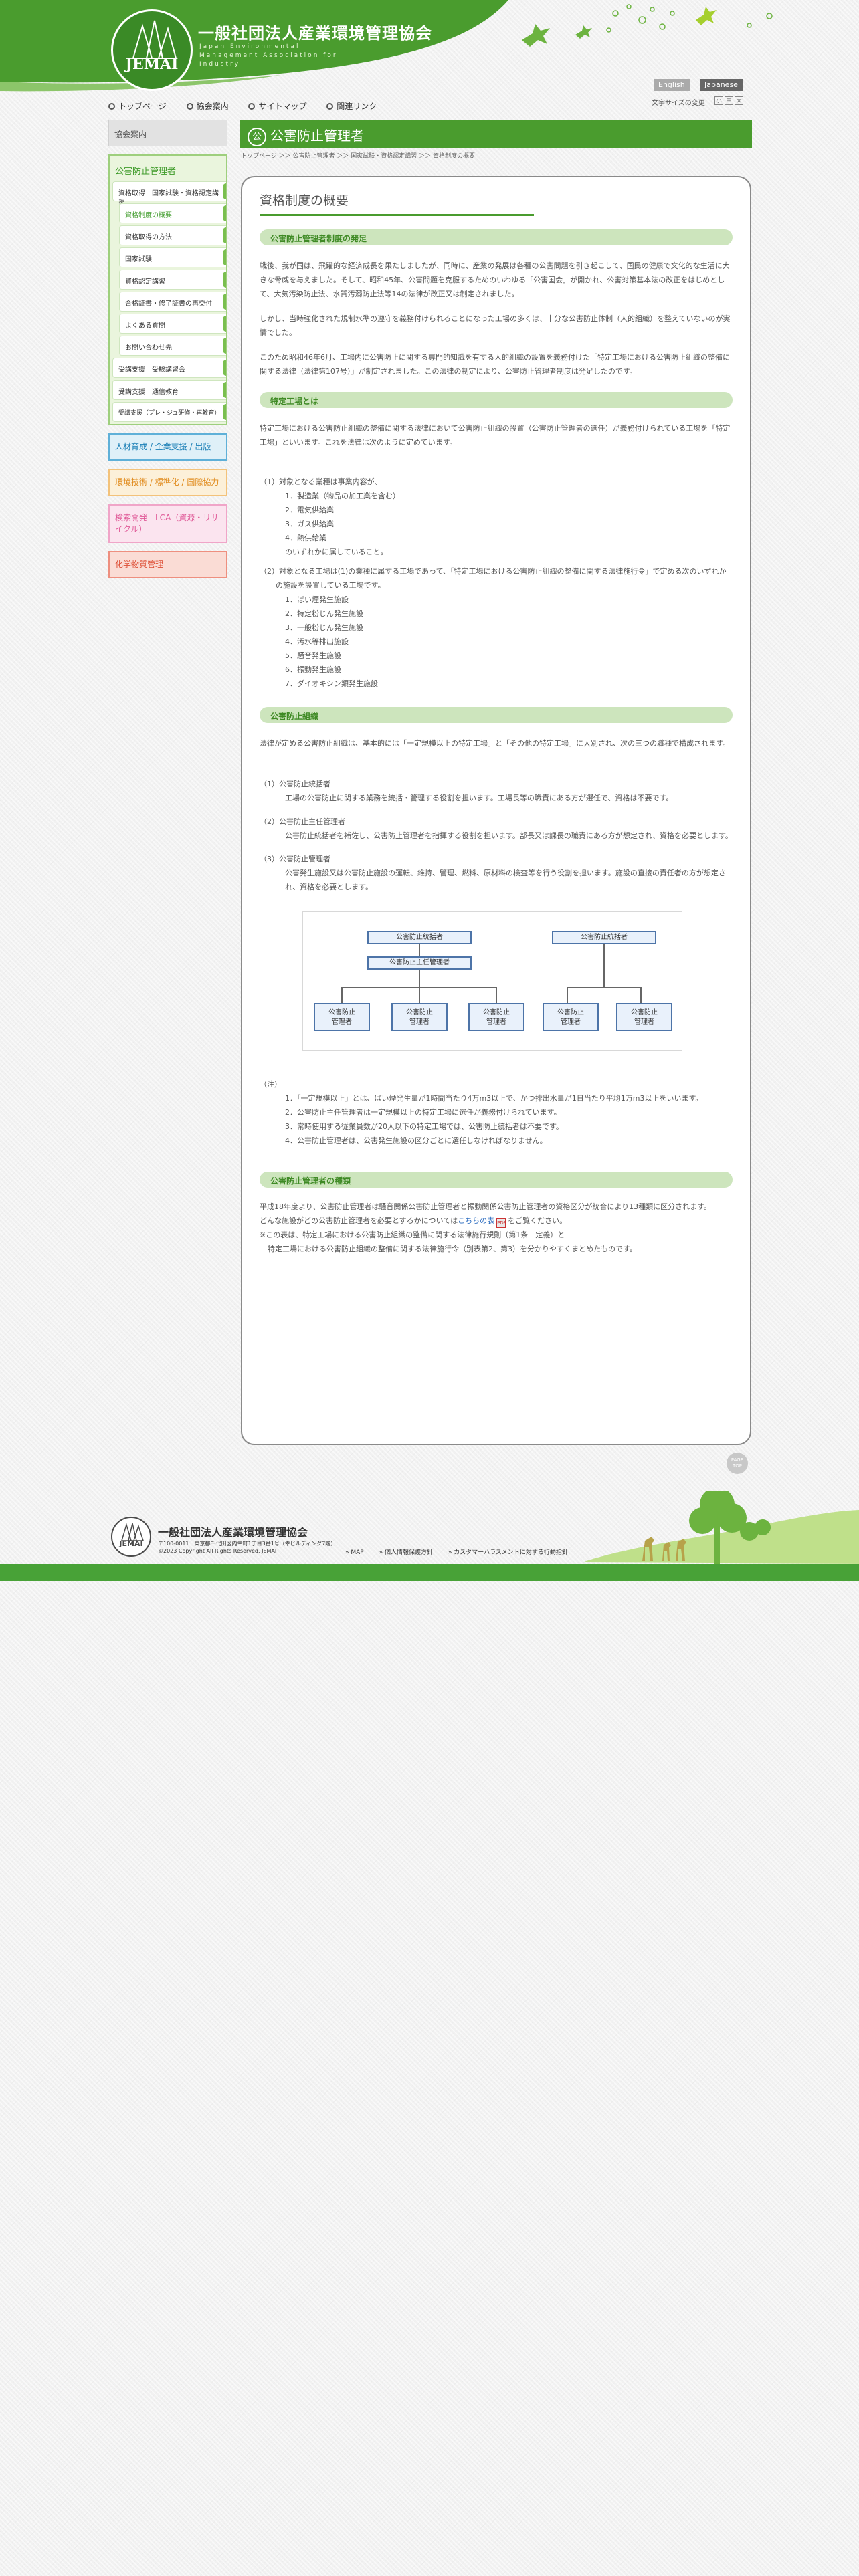 Image resolution: width=859 pixels, height=2576 pixels. Describe the element at coordinates (416, 1140) in the screenshot. I see `note-item: 4．公害防止管理者は、公害発生施設の区分ごとに選任しなければなりません。` at that location.